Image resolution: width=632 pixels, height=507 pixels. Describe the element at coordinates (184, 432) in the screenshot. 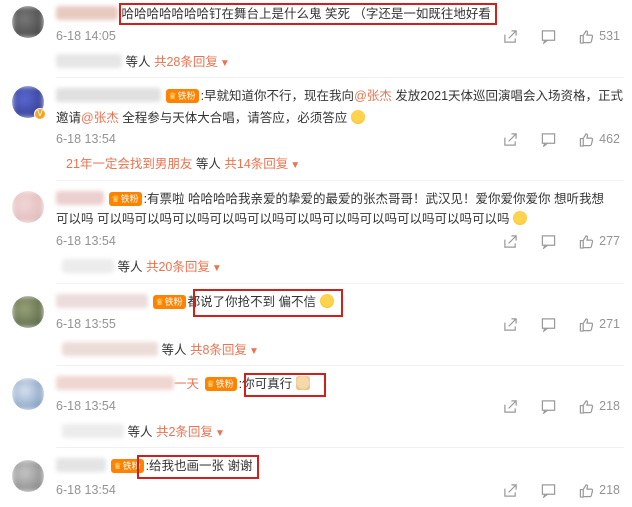

I see `reply-count-link: 共2条回复` at that location.